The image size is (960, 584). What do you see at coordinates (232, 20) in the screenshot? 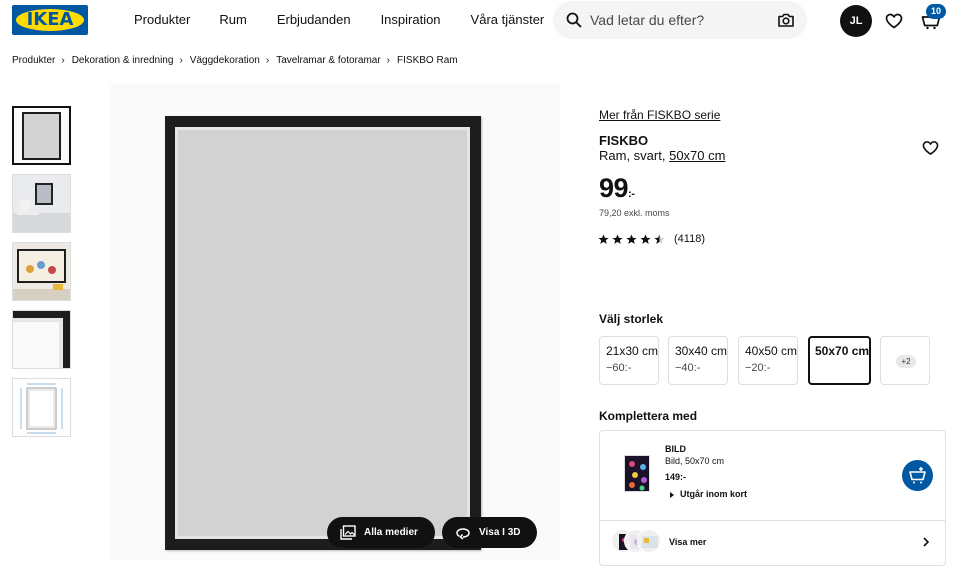
I see `nav-rum: Rum` at bounding box center [232, 20].